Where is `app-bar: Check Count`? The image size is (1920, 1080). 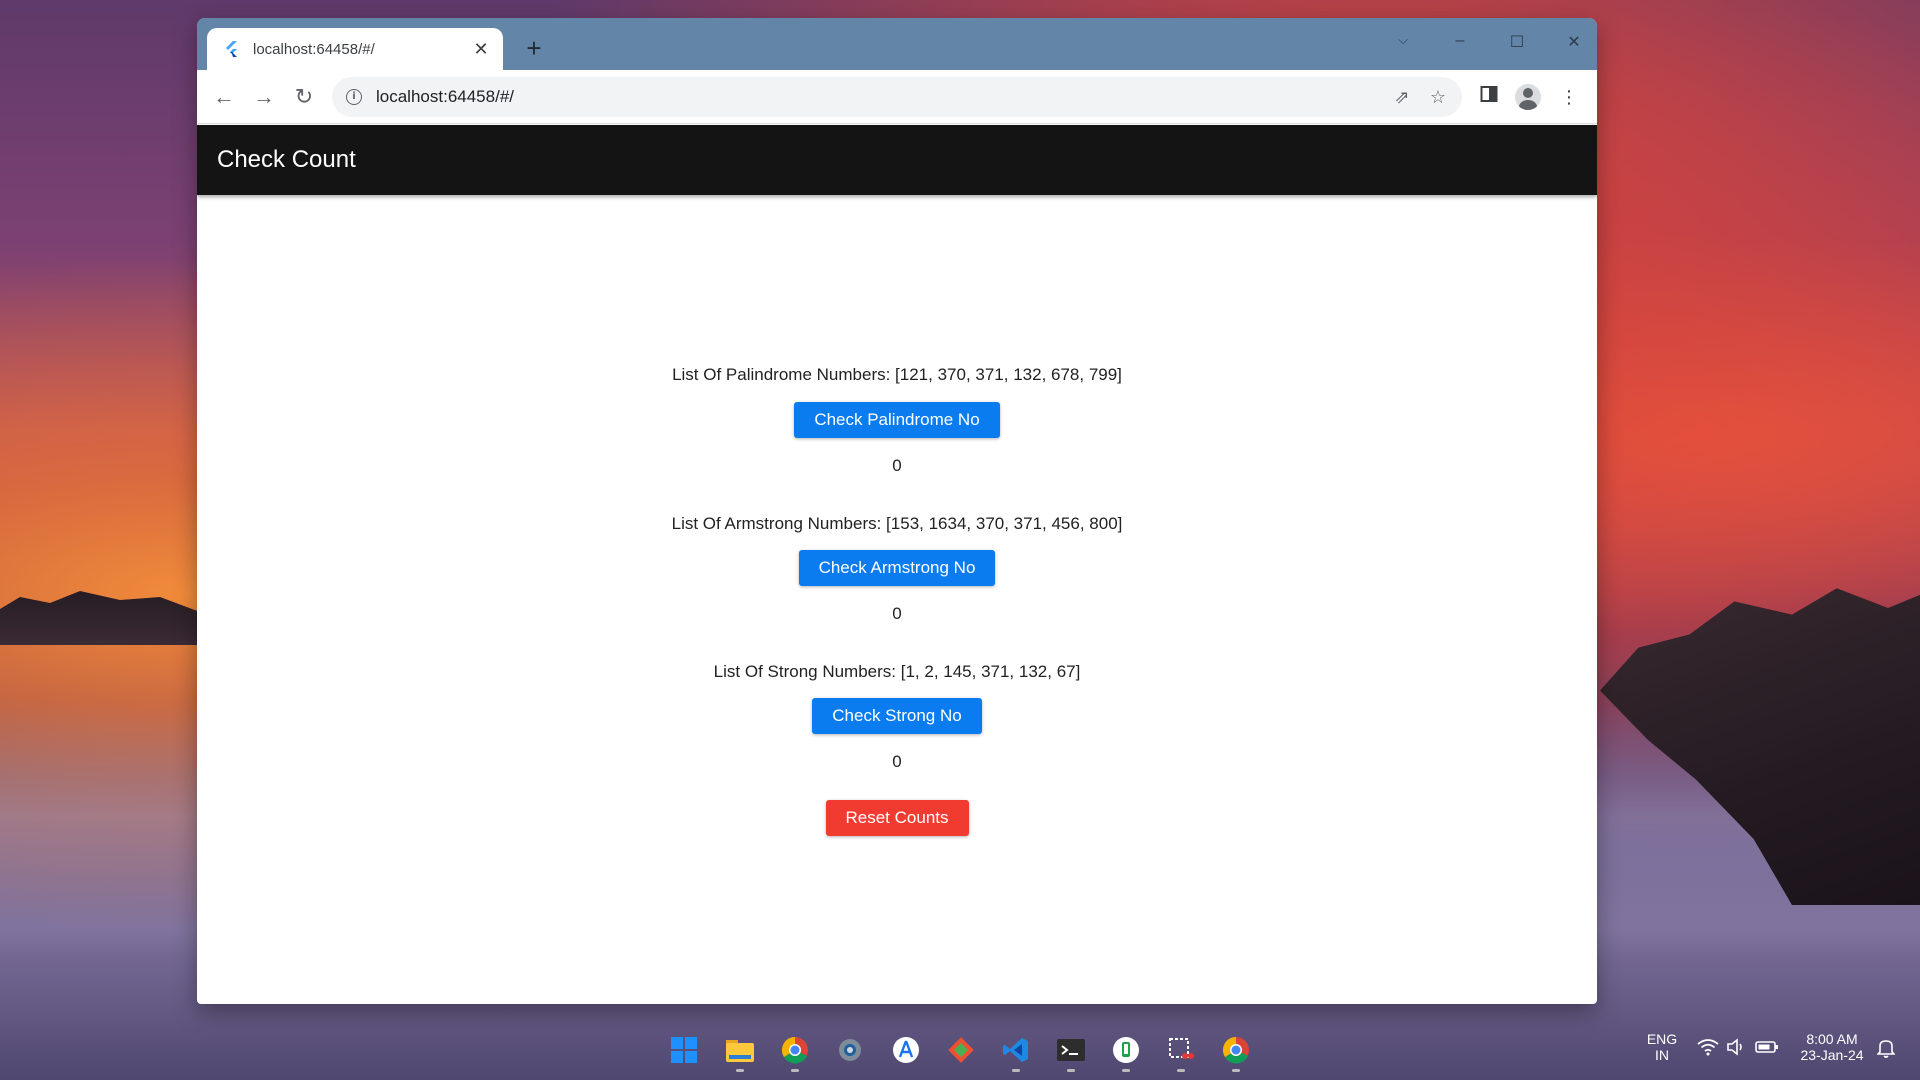
app-bar: Check Count is located at coordinates (897, 160).